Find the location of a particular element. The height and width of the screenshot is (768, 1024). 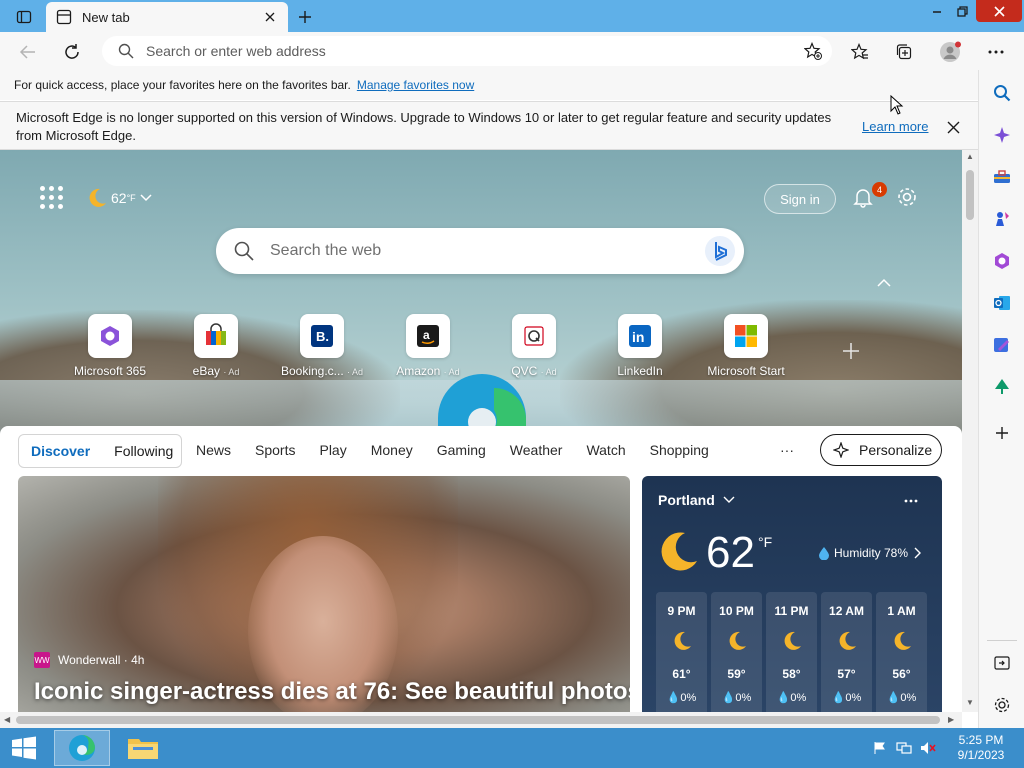

new-tab-button is located at coordinates (305, 17).